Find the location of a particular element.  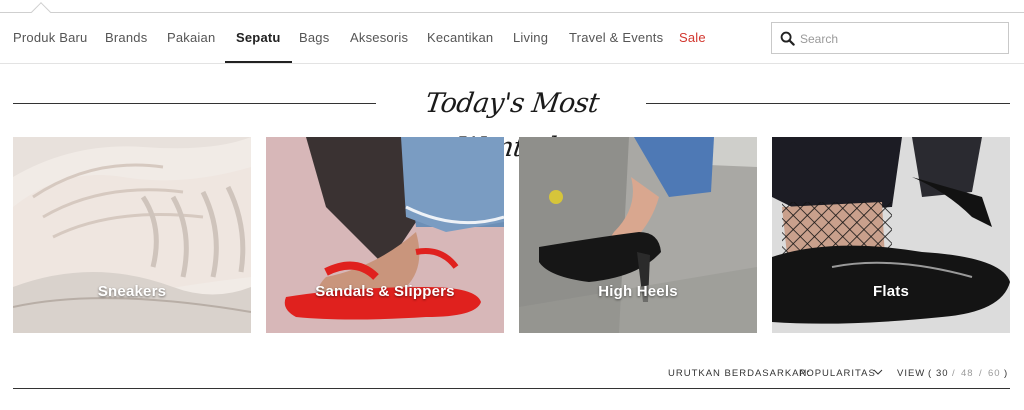

nav-item-kecantikan: Kecantikan is located at coordinates (460, 39).